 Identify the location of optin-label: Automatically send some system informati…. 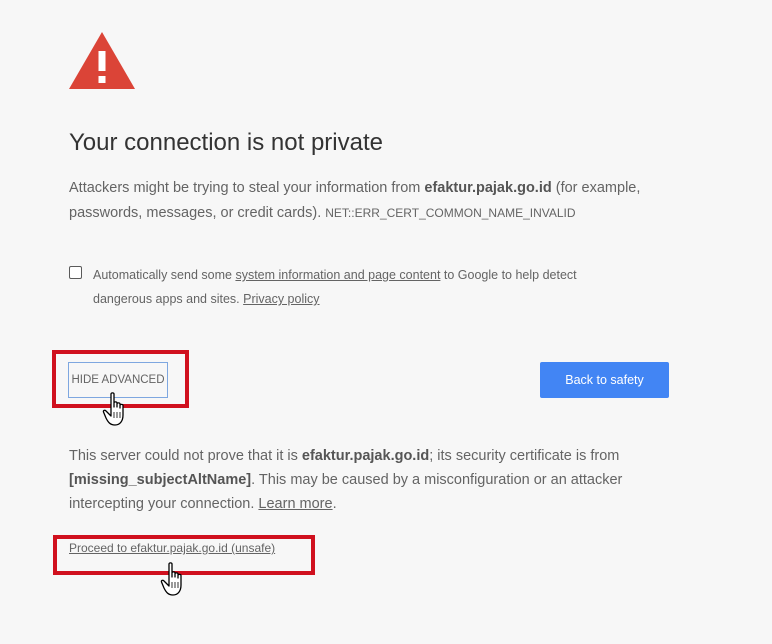
(335, 287).